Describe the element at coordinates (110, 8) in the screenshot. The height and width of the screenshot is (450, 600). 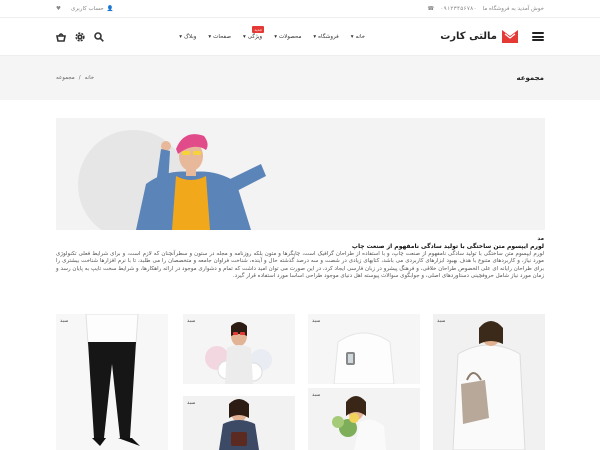
I see `user-icon: 👤` at that location.